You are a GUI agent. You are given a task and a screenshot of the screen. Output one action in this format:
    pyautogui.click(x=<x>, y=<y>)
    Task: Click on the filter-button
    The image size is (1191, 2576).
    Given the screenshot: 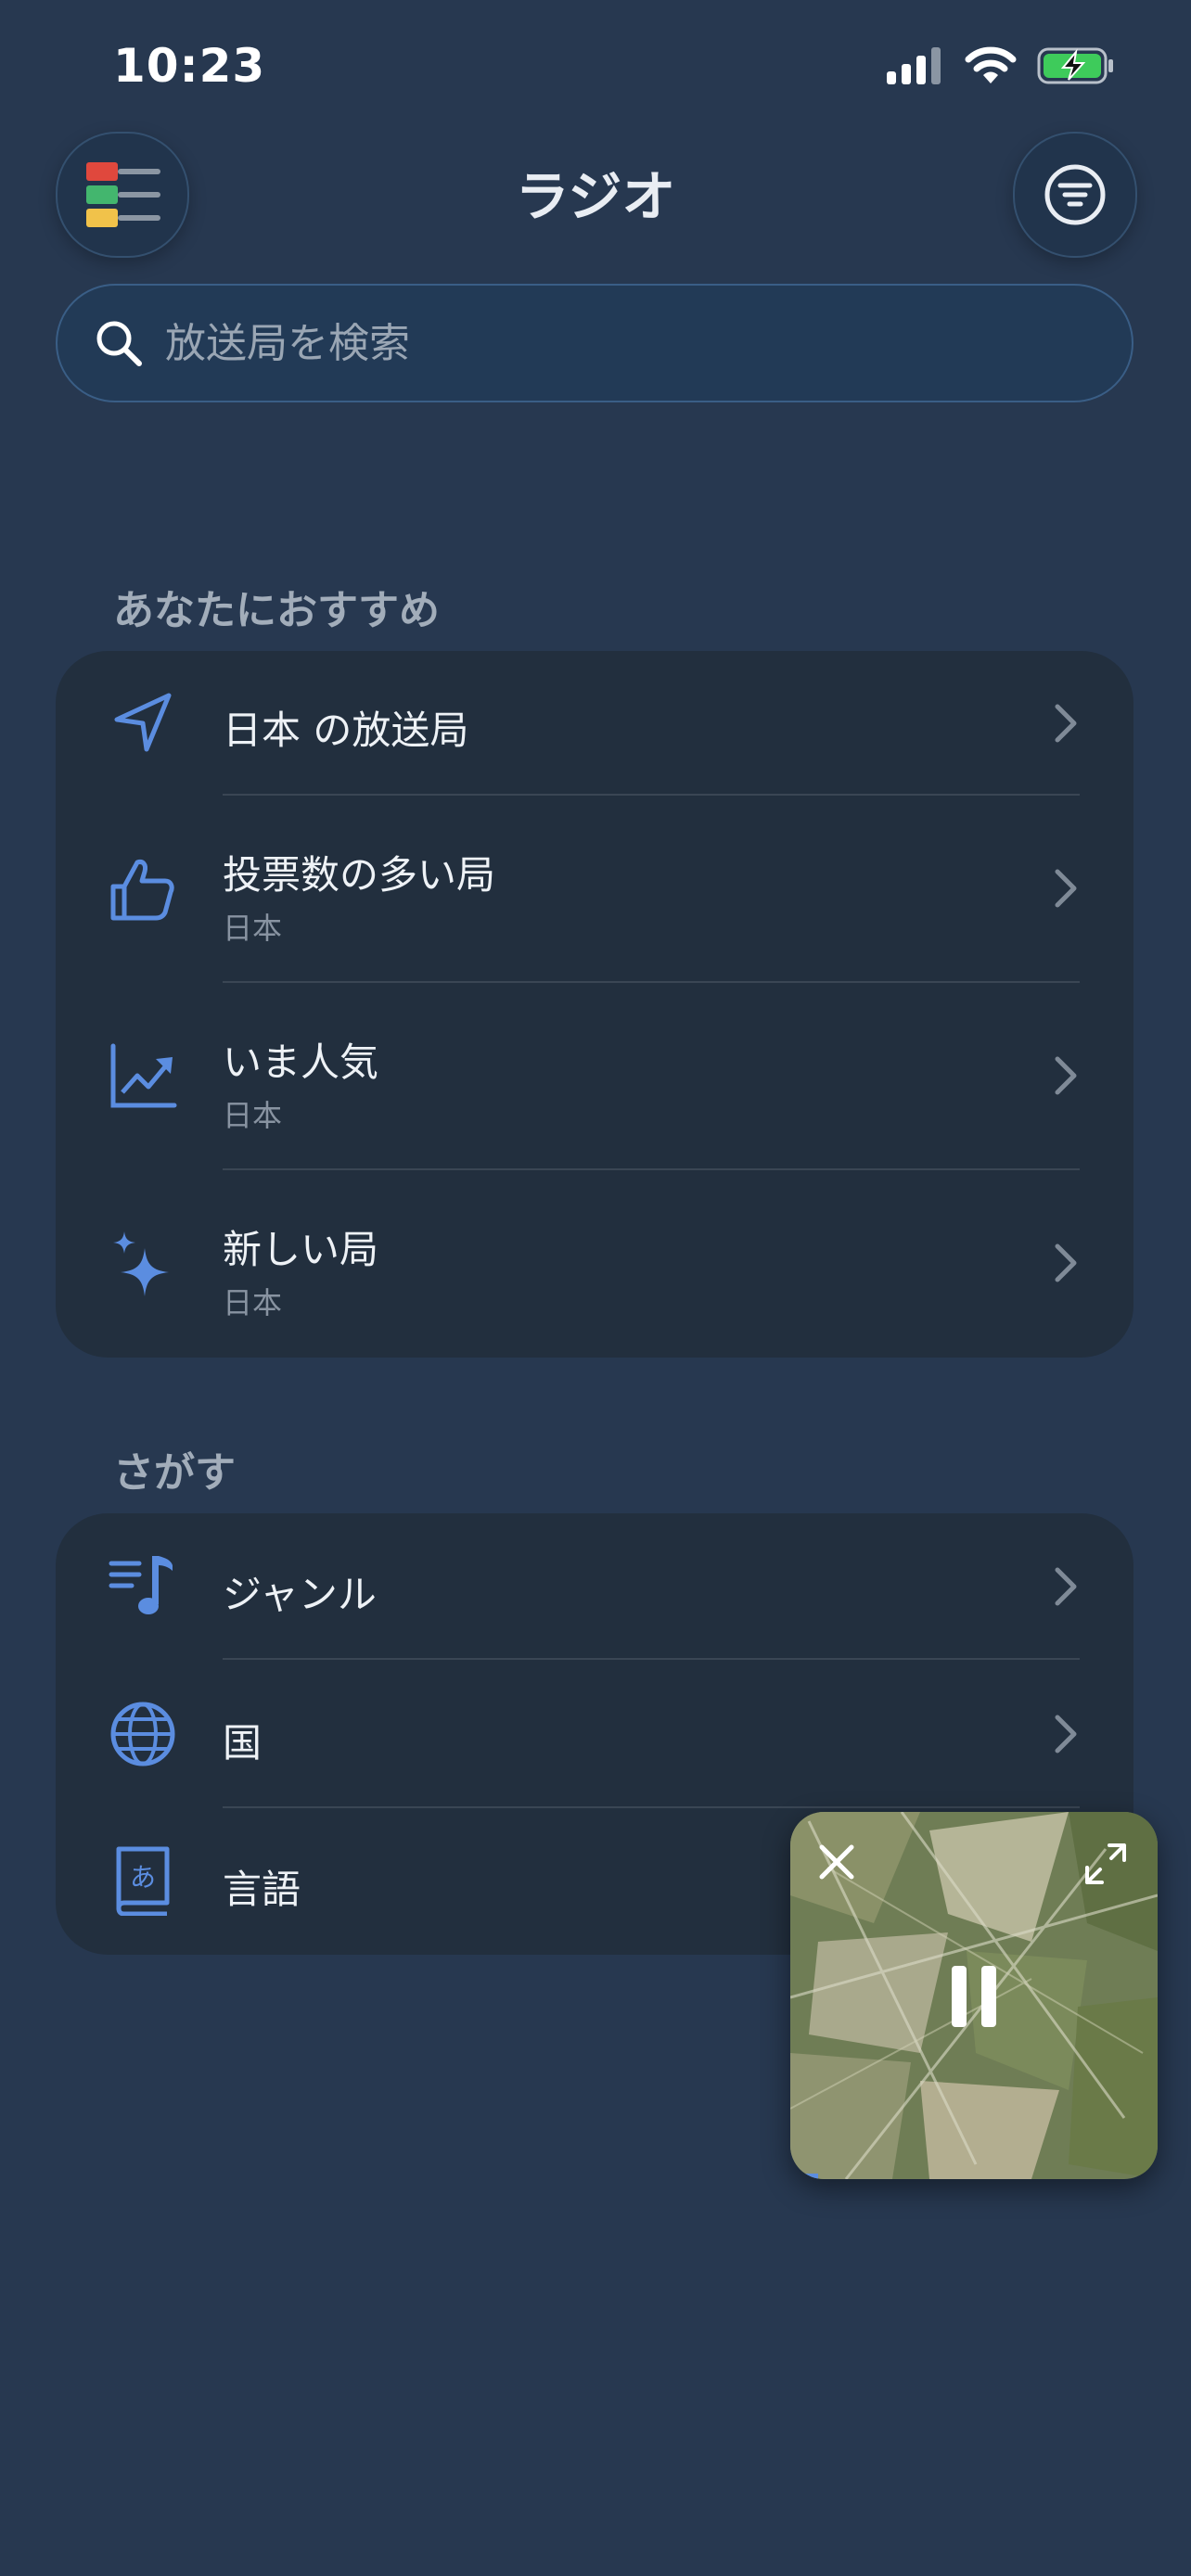 What is the action you would take?
    pyautogui.click(x=1075, y=195)
    